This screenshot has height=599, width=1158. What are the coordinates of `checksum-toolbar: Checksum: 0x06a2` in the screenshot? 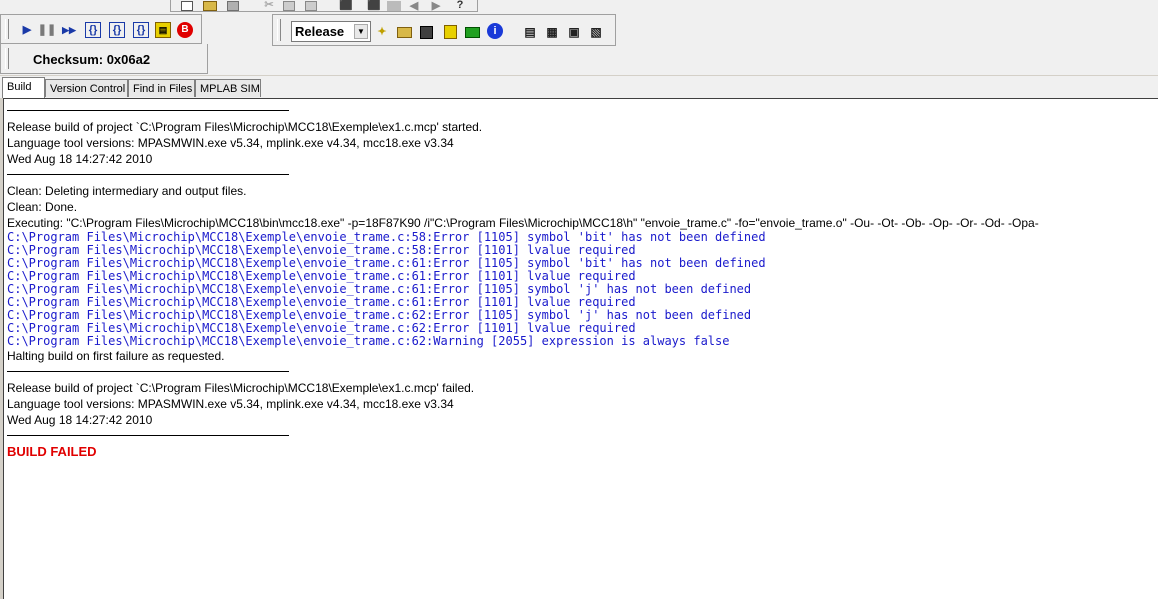 It's located at (104, 59).